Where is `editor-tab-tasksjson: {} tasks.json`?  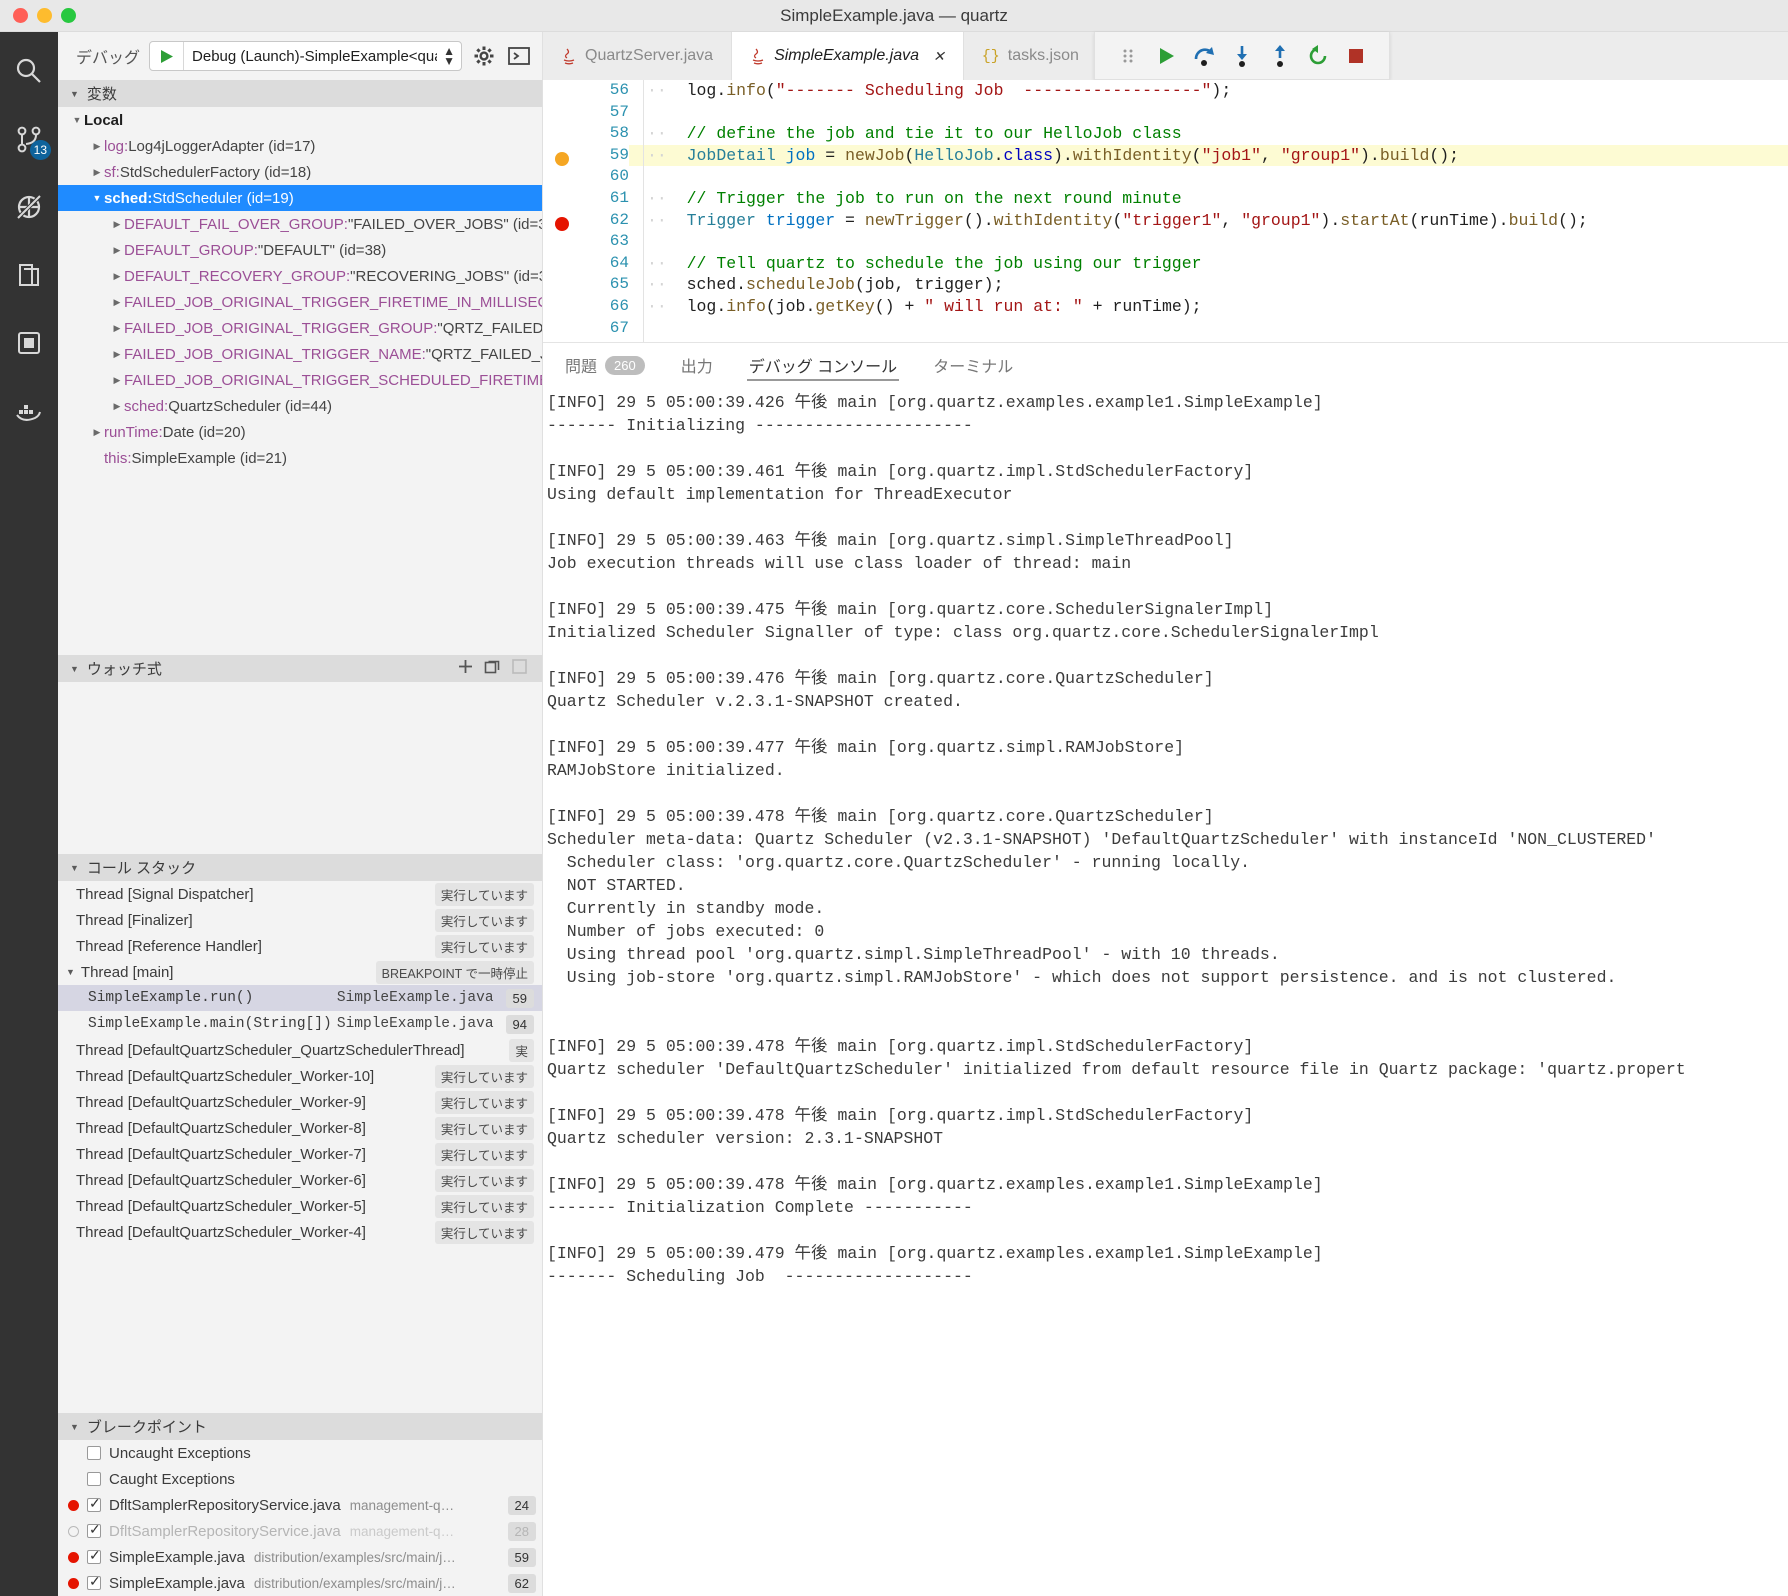
editor-tab-tasksjson: {} tasks.json is located at coordinates (1030, 56).